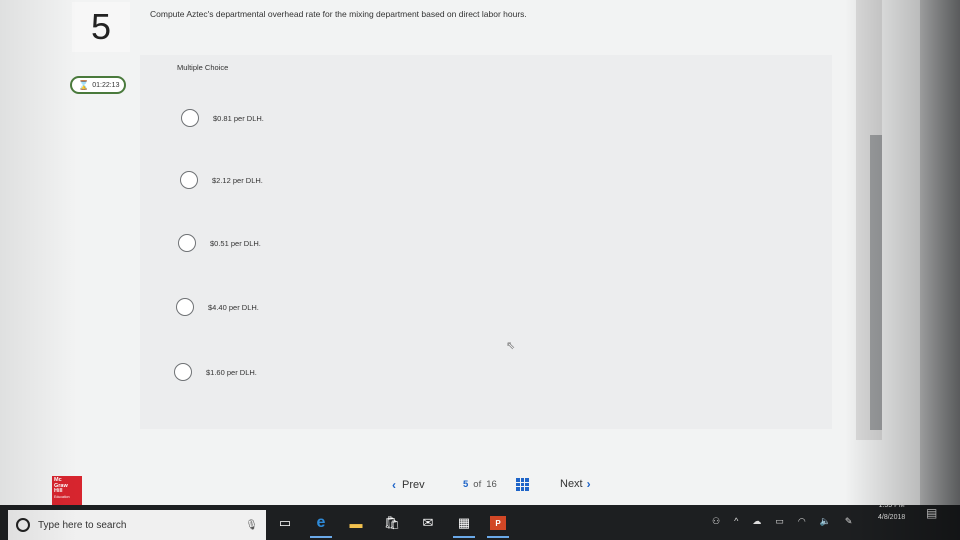 The width and height of the screenshot is (960, 540). I want to click on choice-3: $0.51 per DLH., so click(219, 243).